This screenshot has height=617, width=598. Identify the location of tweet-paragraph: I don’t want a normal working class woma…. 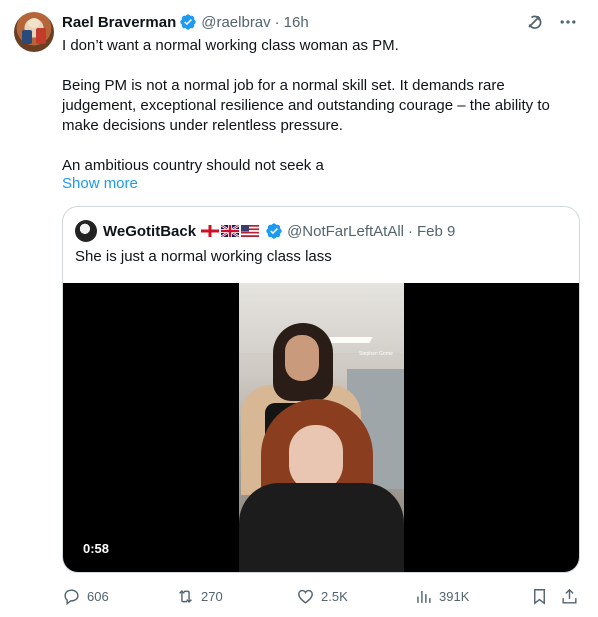
(230, 45).